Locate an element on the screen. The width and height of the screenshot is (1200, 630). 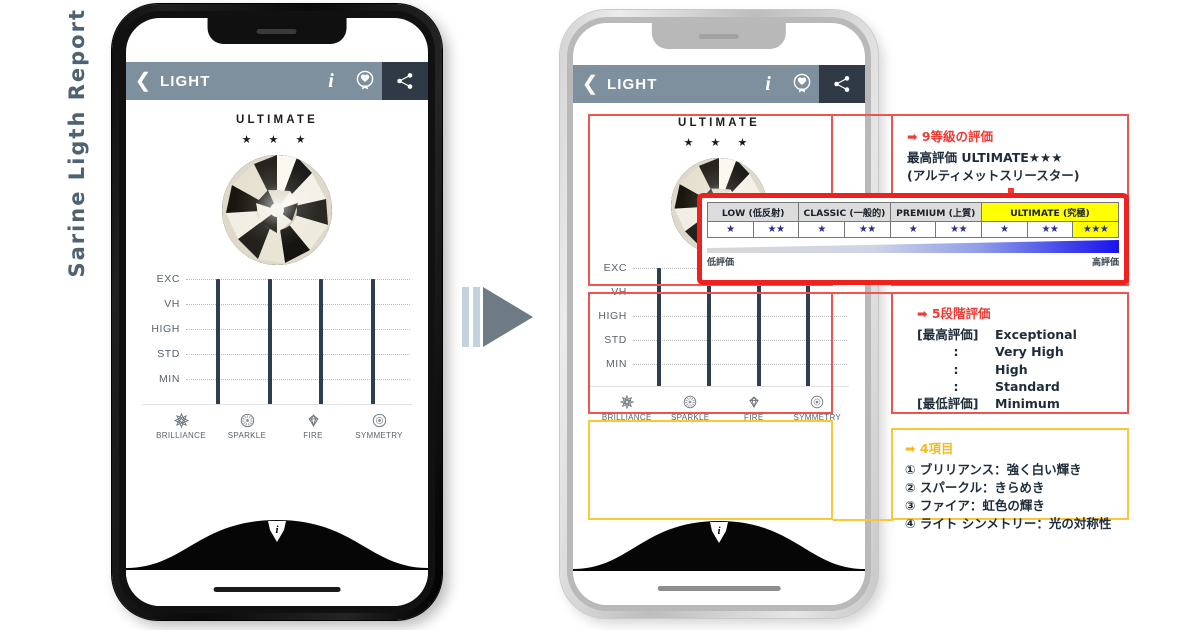
gridline-vh is located at coordinates (298, 304).